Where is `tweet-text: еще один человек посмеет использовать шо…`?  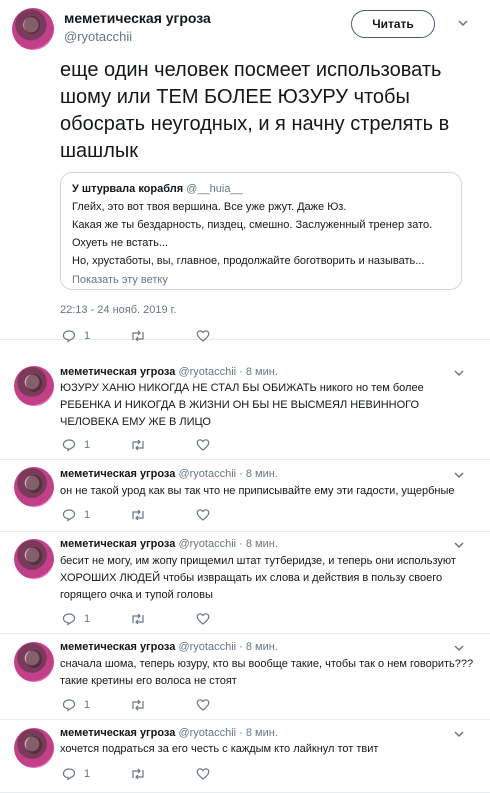 tweet-text: еще один человек посмеет использовать шо… is located at coordinates (255, 110).